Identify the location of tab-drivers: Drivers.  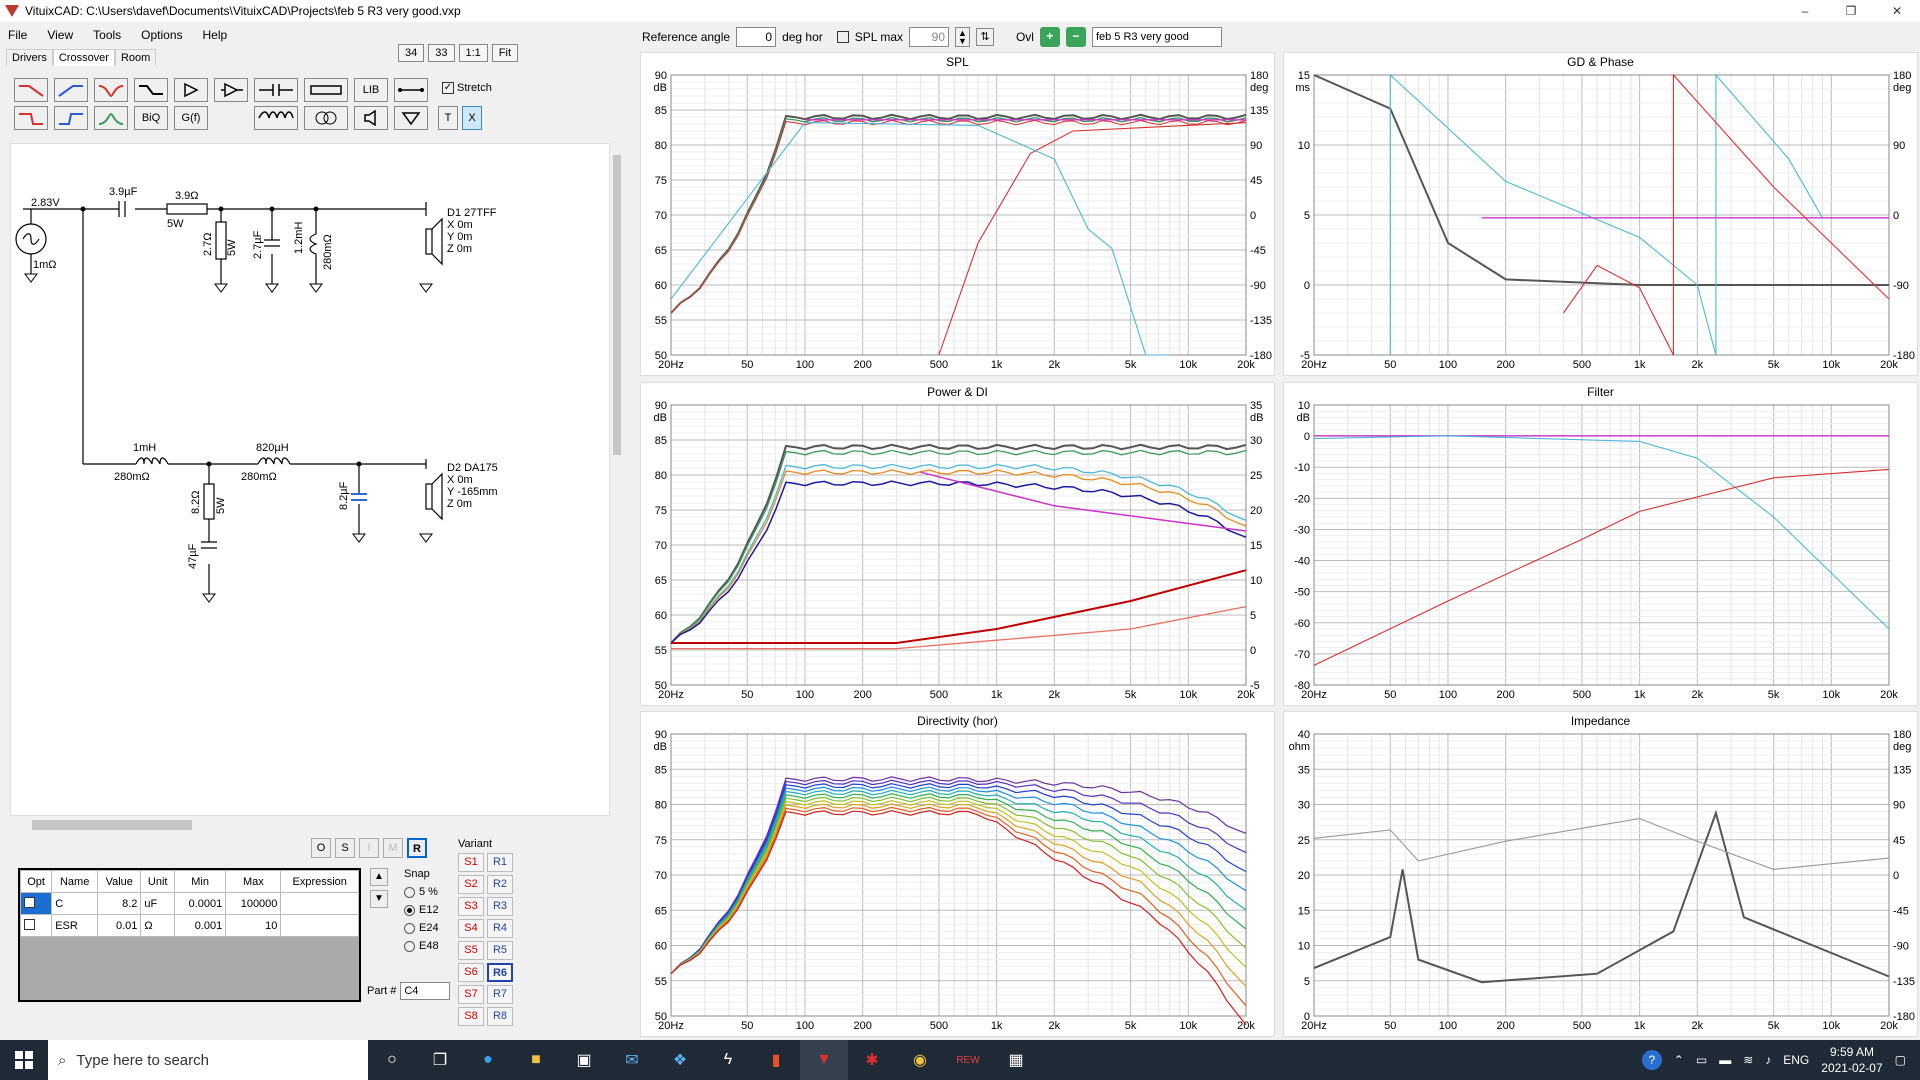
(29, 57).